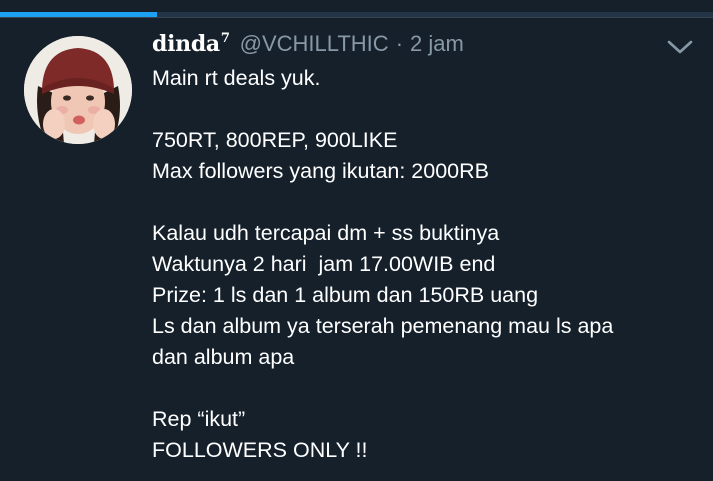 This screenshot has height=481, width=713. What do you see at coordinates (260, 450) in the screenshot?
I see `tweet-line: FOLLOWERS ONLY !!` at bounding box center [260, 450].